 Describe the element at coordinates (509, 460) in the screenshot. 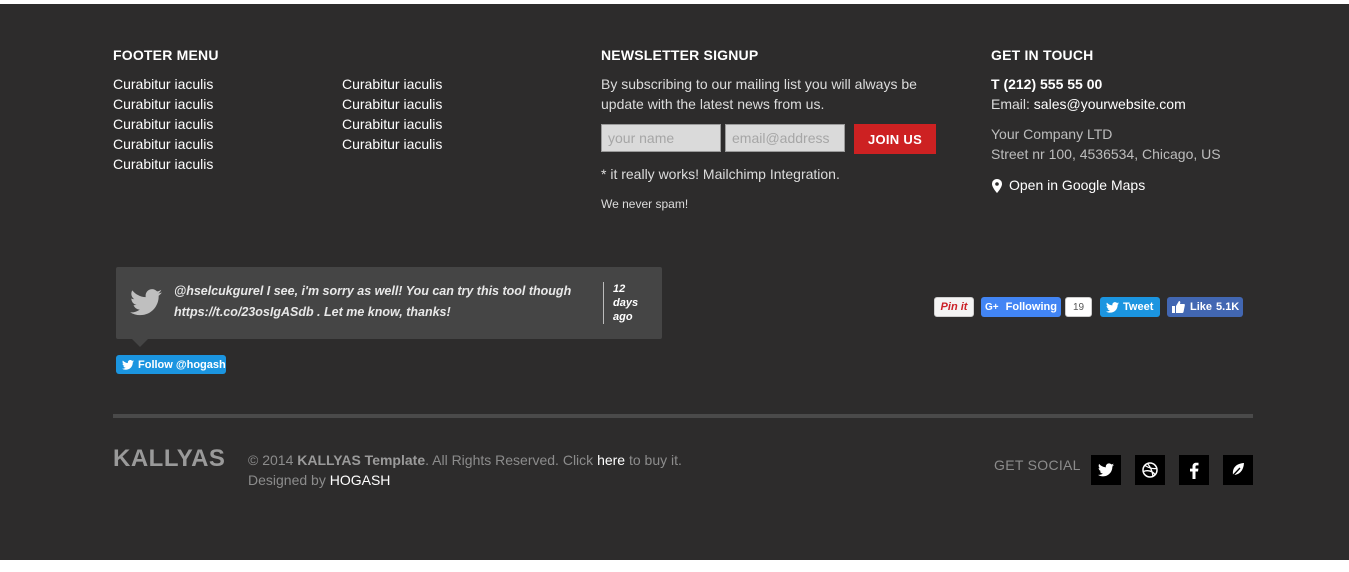

I see `copyright-text: . All Rights Reserved. Click` at that location.